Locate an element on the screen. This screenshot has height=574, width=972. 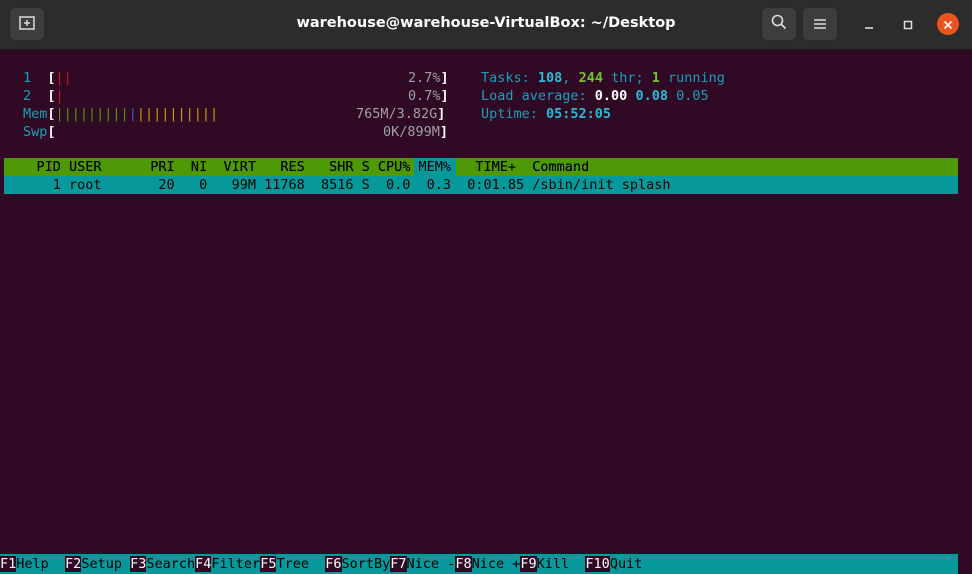
uptime-value: 05:52:05 is located at coordinates (579, 114).